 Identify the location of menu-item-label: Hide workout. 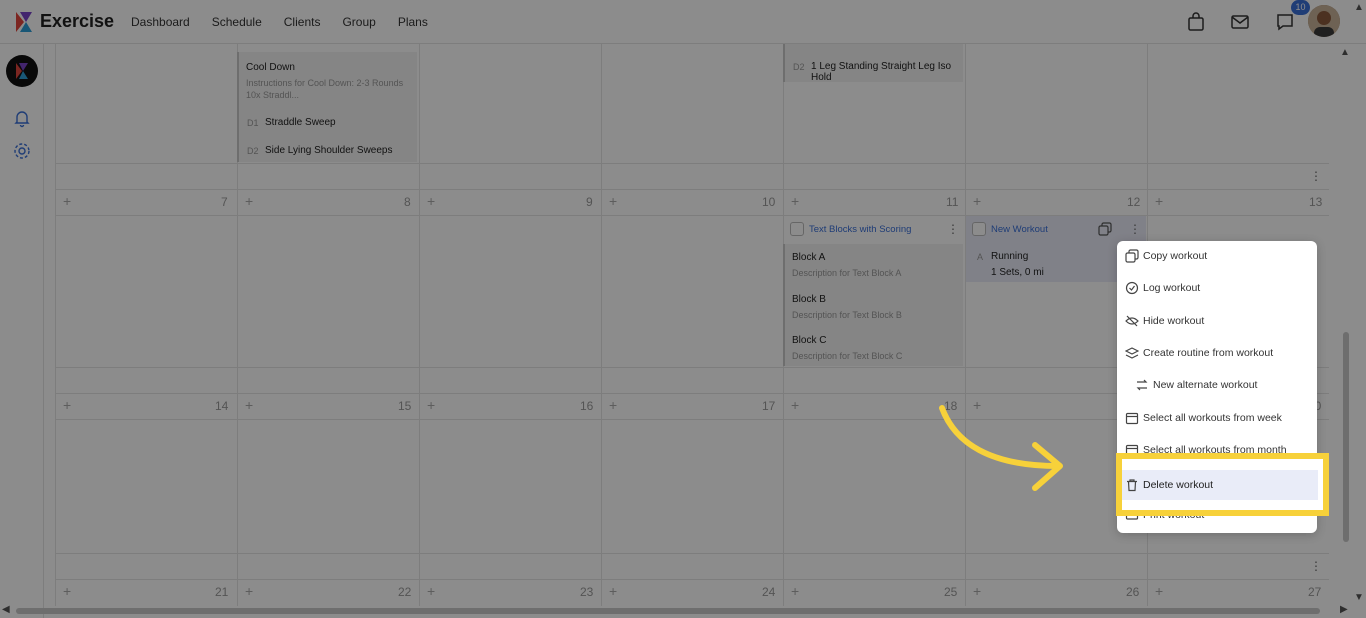
(1174, 321).